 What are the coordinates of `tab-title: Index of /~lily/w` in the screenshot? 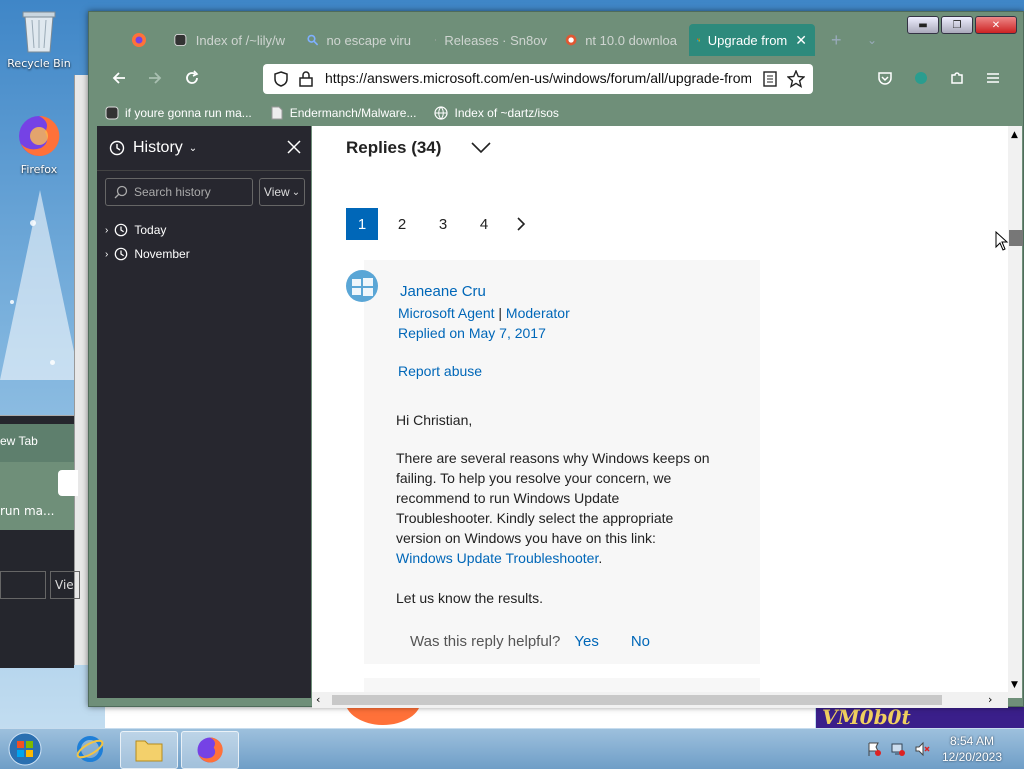 It's located at (240, 40).